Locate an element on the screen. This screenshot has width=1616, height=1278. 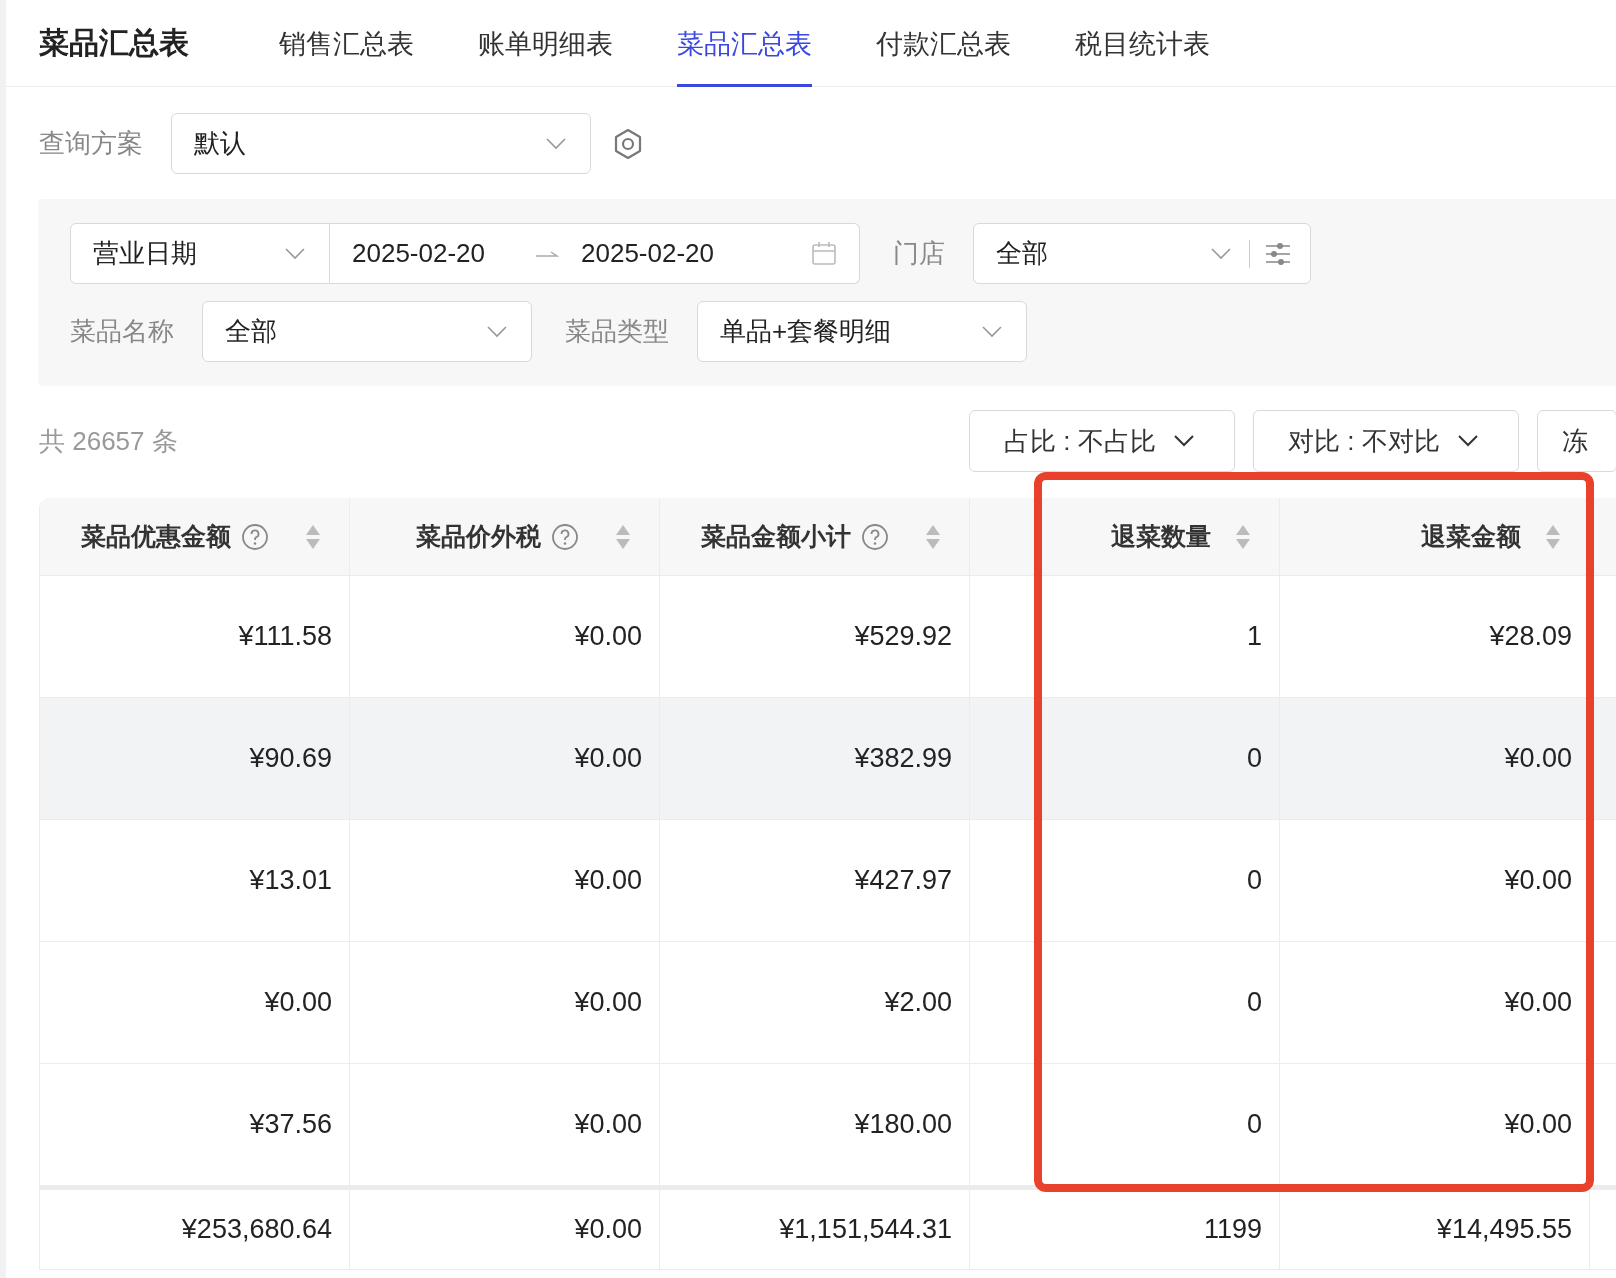
total-cell: ¥253,680.64 is located at coordinates (195, 1230).